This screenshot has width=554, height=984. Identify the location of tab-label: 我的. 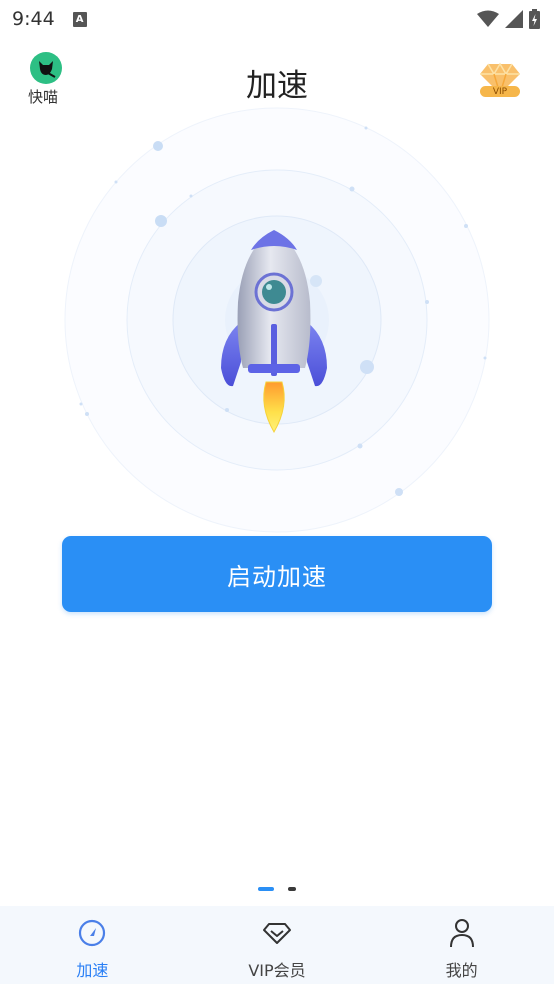
(461, 970).